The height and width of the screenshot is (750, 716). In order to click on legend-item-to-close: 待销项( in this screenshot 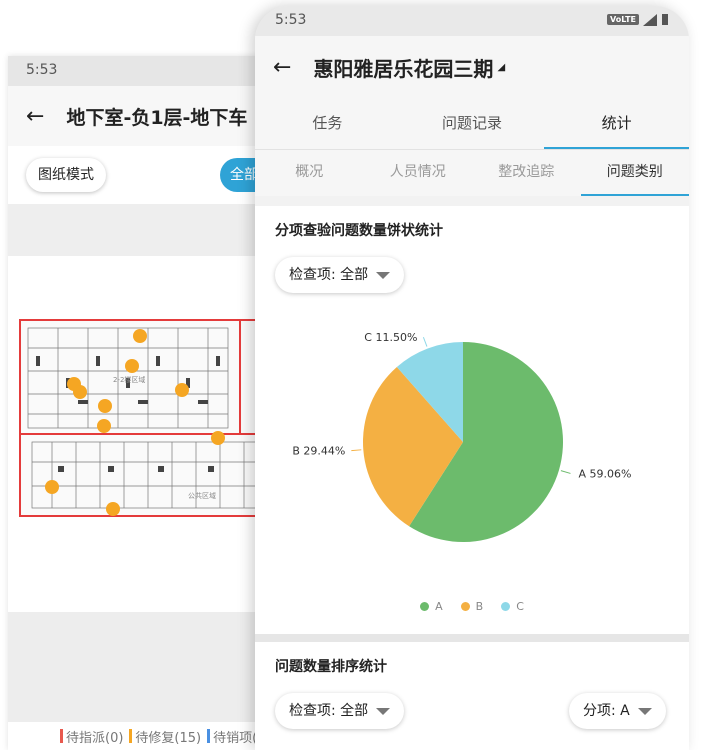, I will do `click(232, 736)`.